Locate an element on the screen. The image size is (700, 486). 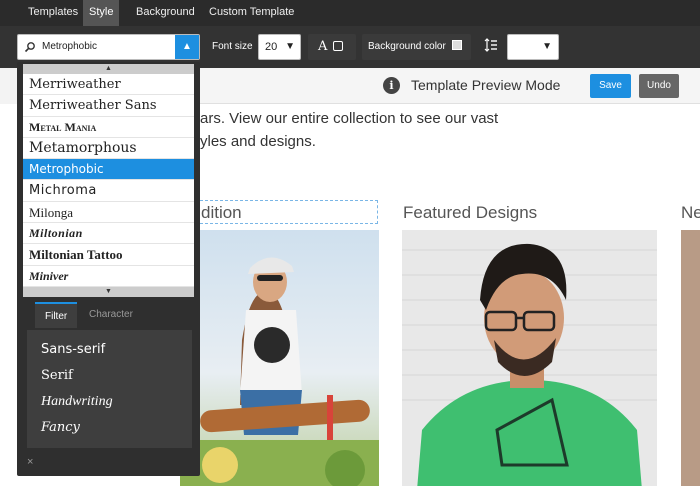
font-option: Milonga is located at coordinates (108, 213).